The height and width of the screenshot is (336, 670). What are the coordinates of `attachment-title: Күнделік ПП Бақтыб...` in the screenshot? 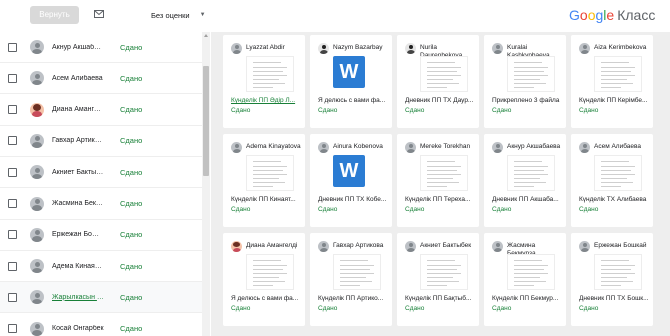 It's located at (440, 298).